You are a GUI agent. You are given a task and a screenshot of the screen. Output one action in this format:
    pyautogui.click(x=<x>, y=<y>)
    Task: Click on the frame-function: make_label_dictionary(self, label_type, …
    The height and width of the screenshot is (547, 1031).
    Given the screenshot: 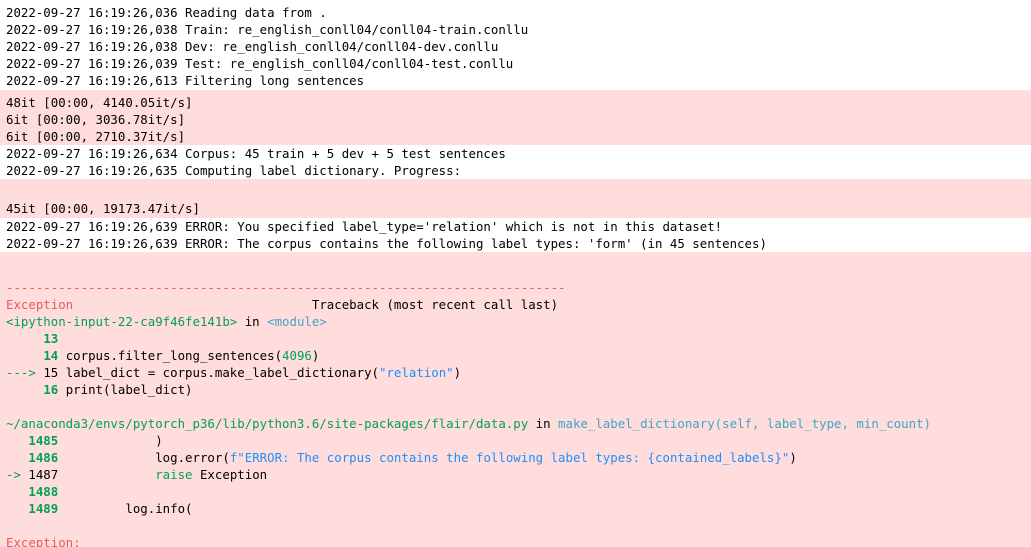 What is the action you would take?
    pyautogui.click(x=745, y=423)
    